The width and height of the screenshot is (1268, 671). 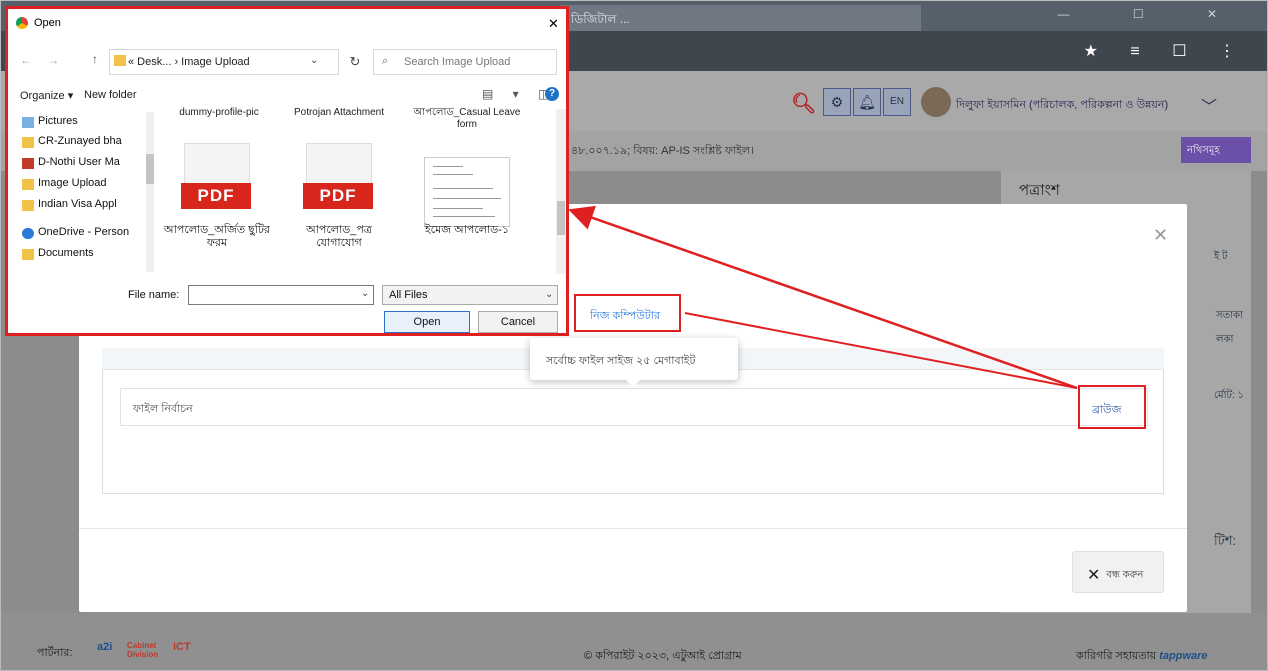 I want to click on nothi-list-button: নথিসমূহ, so click(x=1216, y=150).